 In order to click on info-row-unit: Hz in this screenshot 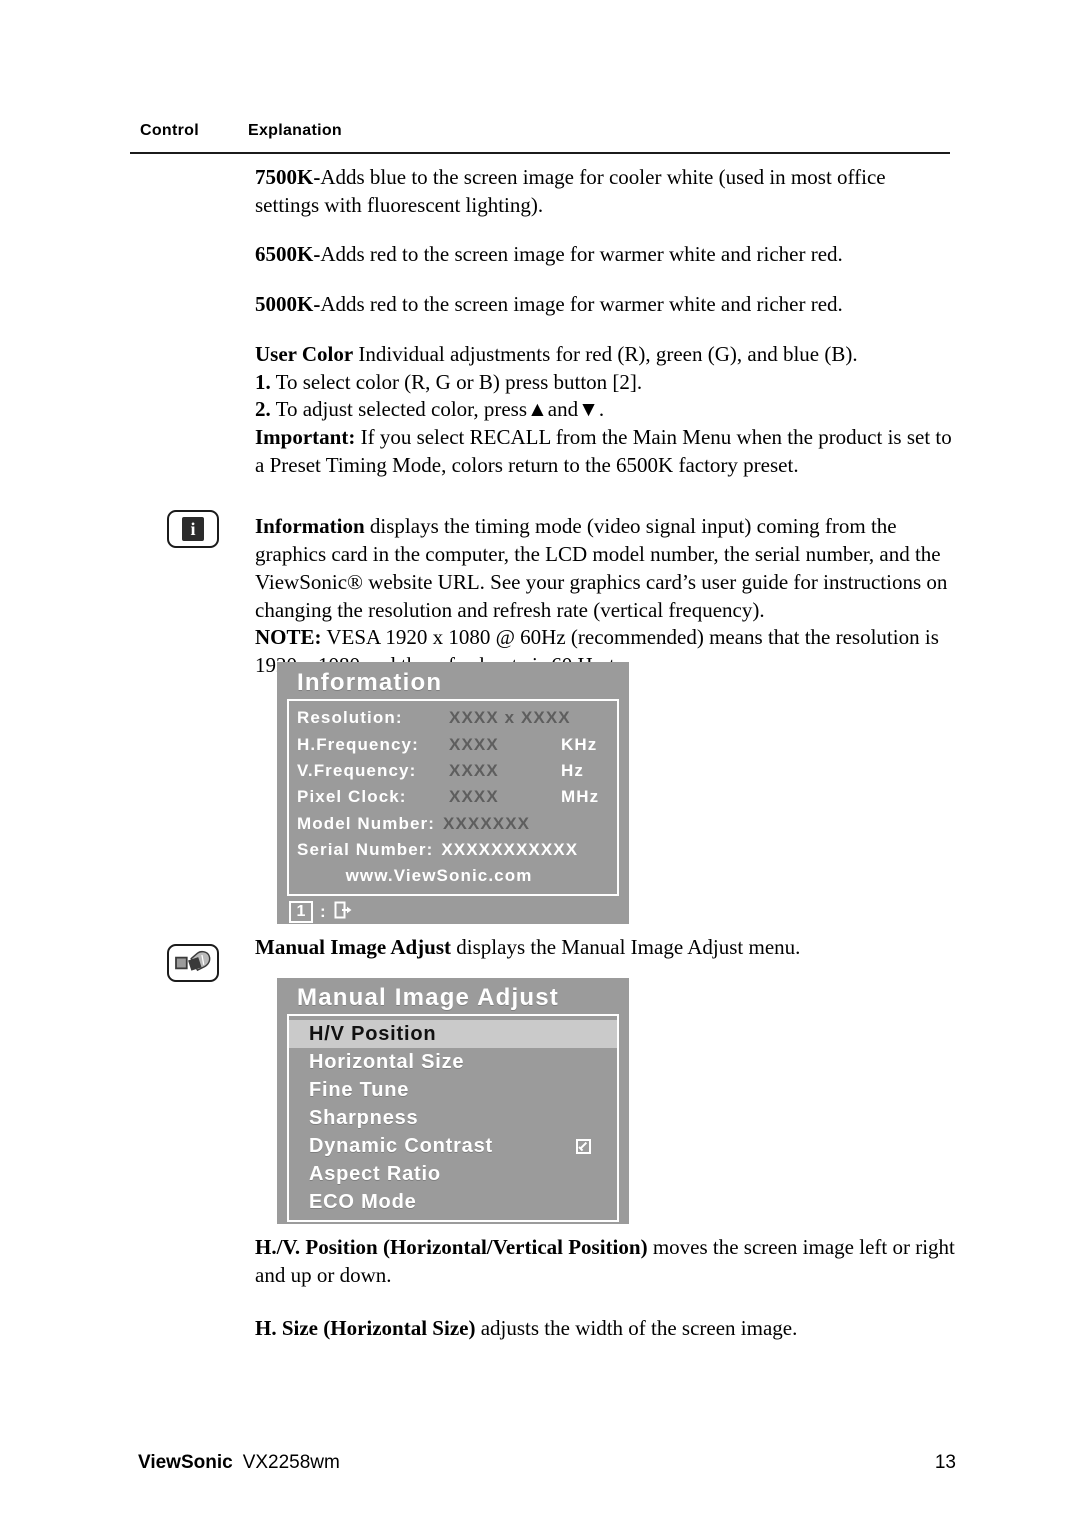, I will do `click(572, 770)`.